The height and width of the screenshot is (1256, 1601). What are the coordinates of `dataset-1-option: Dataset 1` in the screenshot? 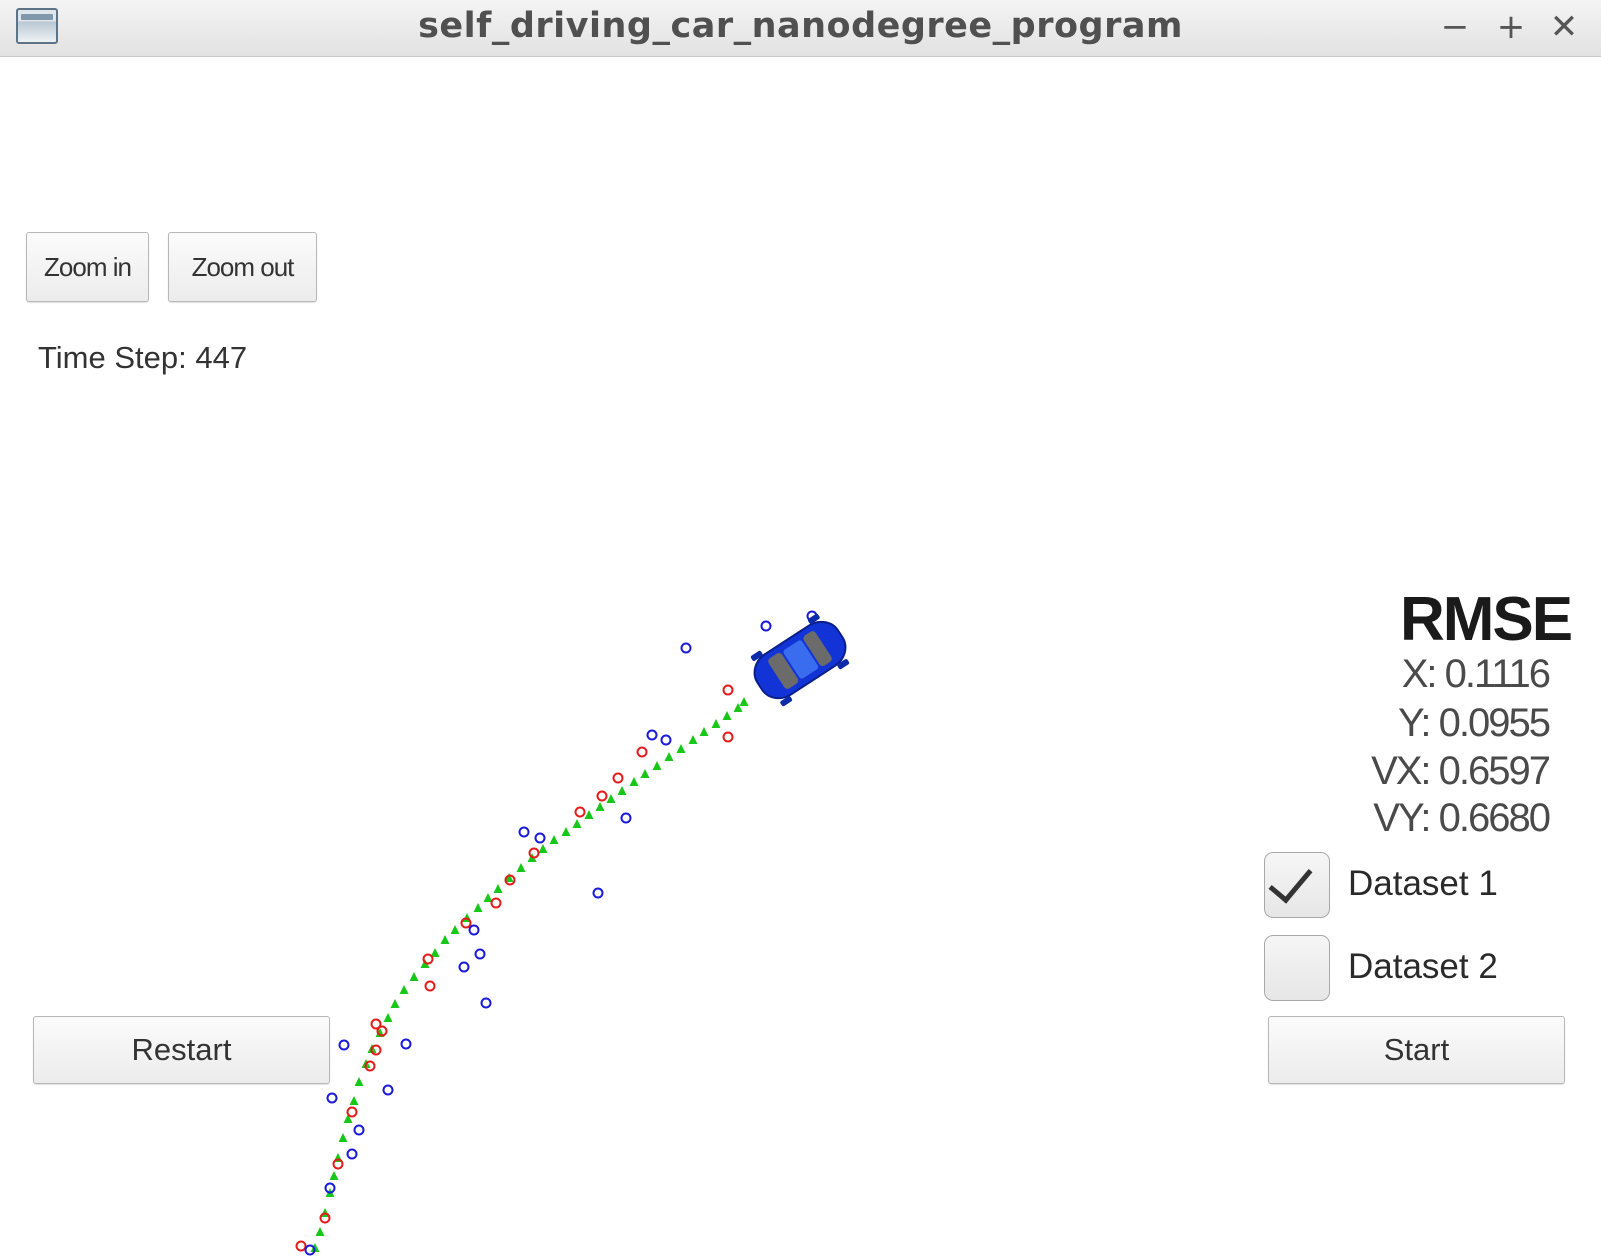 It's located at (1414, 886).